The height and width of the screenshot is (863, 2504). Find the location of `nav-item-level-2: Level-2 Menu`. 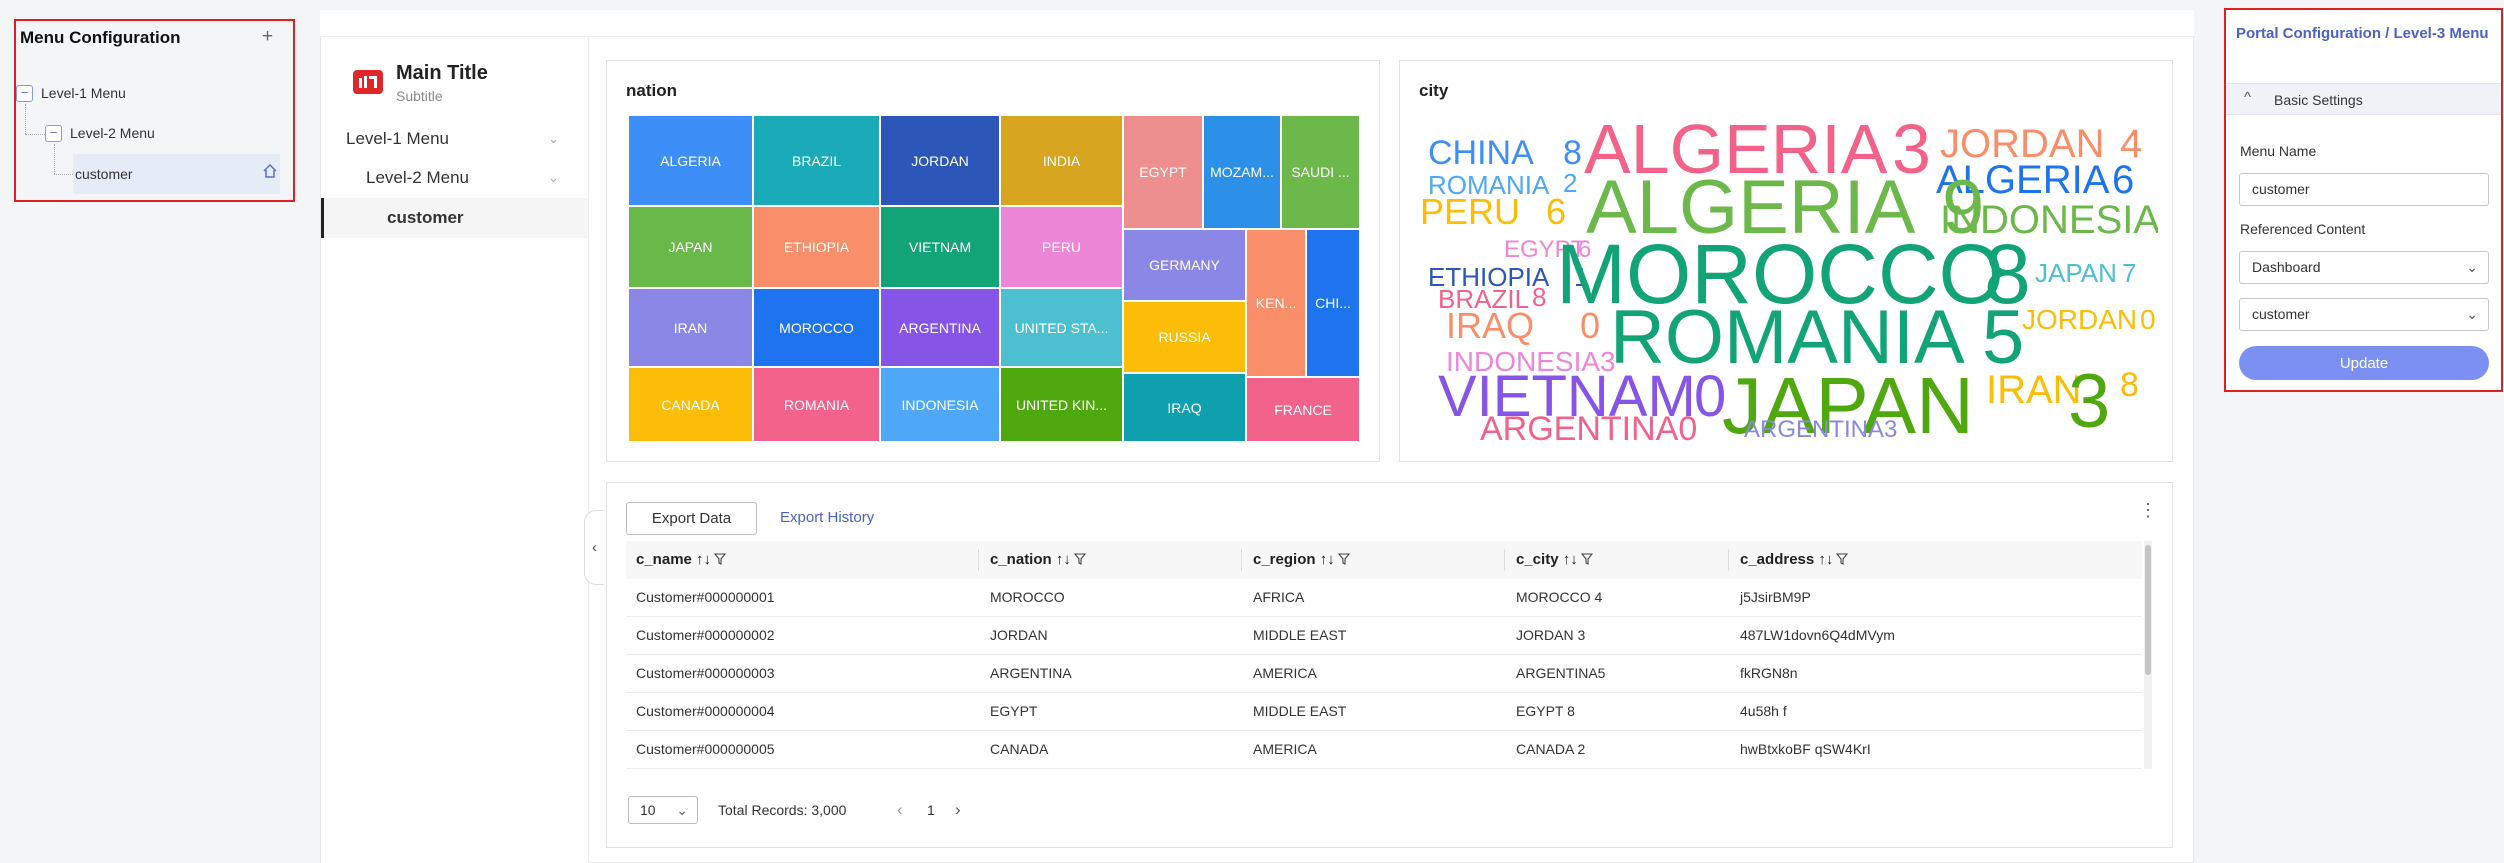

nav-item-level-2: Level-2 Menu is located at coordinates (417, 178).